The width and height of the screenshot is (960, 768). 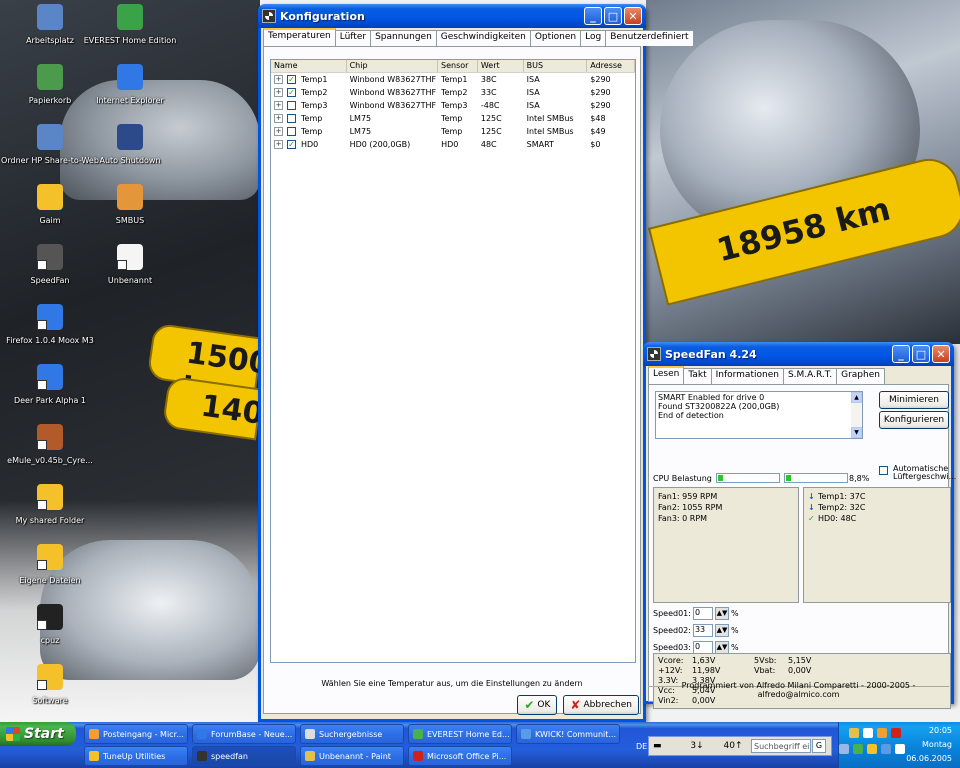 I want to click on desktop-icon-deer-park: Deer Park Alpha 1, so click(x=50, y=385).